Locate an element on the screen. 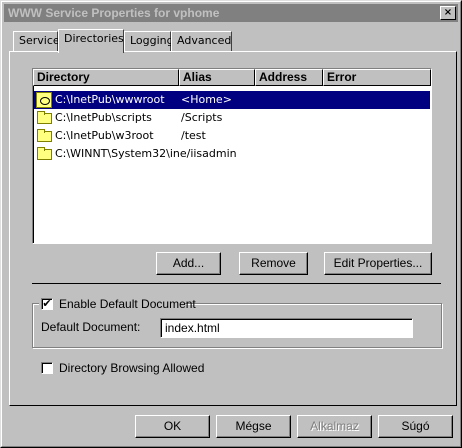  tab-logging: Logging is located at coordinates (149, 41).